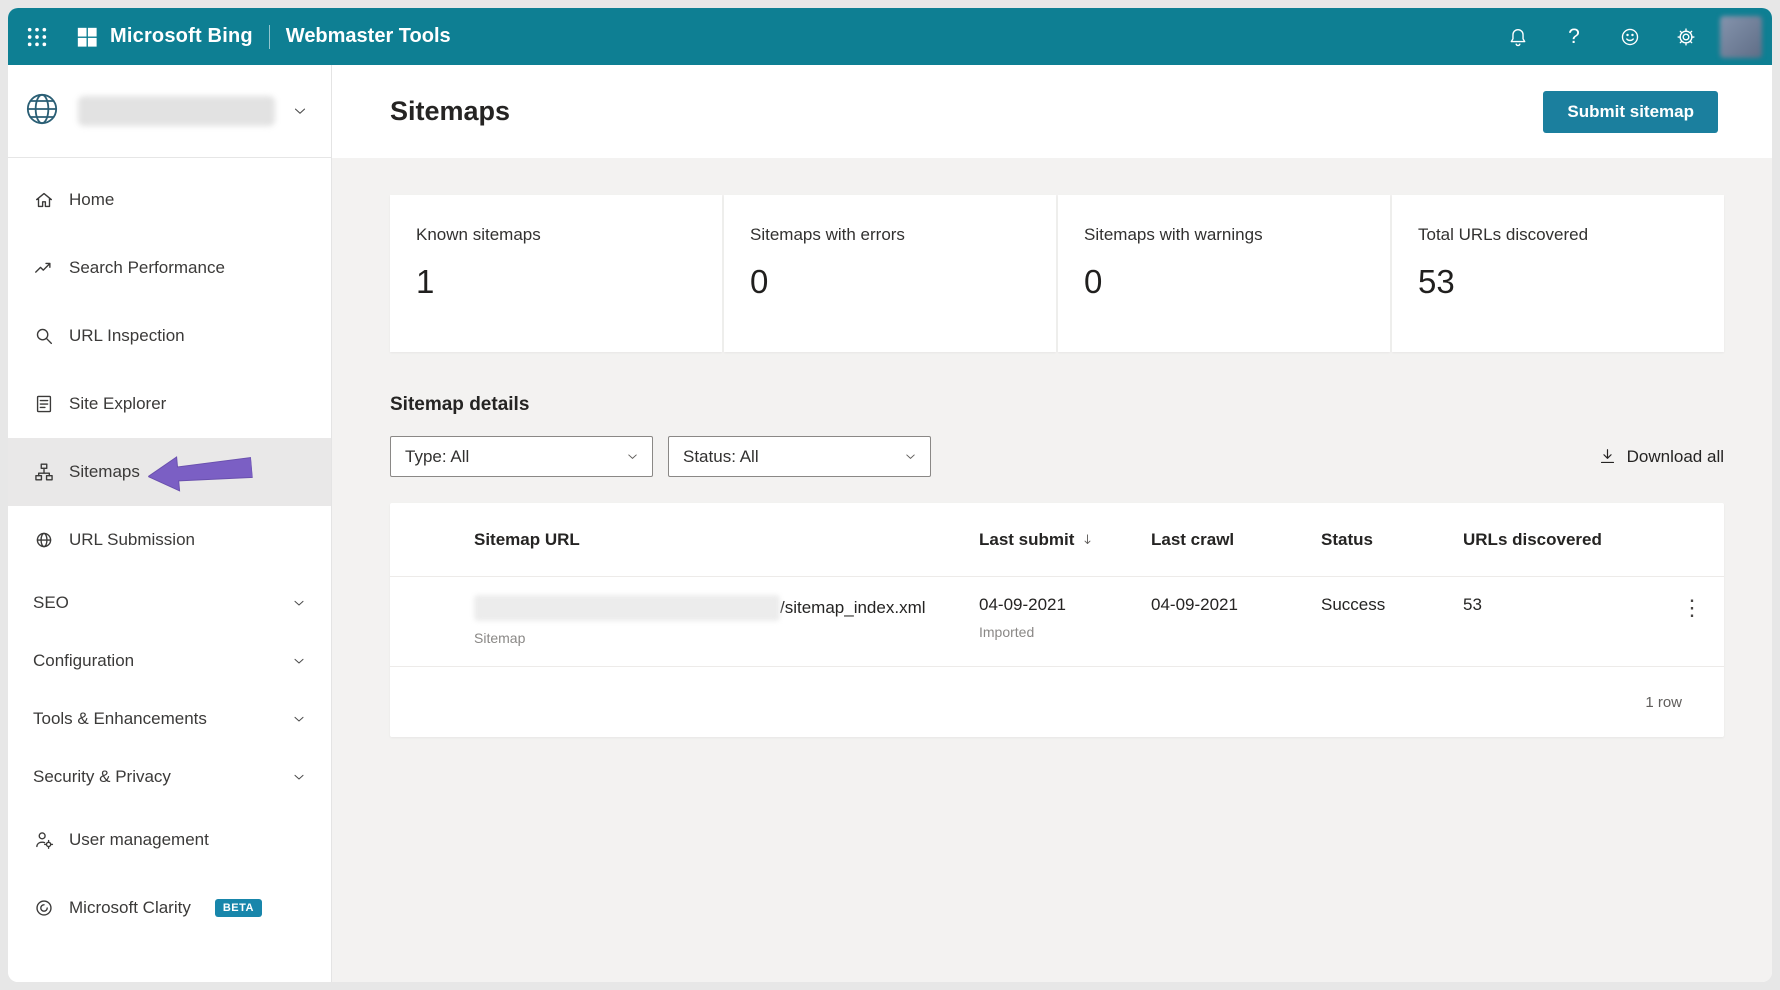  What do you see at coordinates (1065, 540) in the screenshot?
I see `column-header-last-submit: Last submit` at bounding box center [1065, 540].